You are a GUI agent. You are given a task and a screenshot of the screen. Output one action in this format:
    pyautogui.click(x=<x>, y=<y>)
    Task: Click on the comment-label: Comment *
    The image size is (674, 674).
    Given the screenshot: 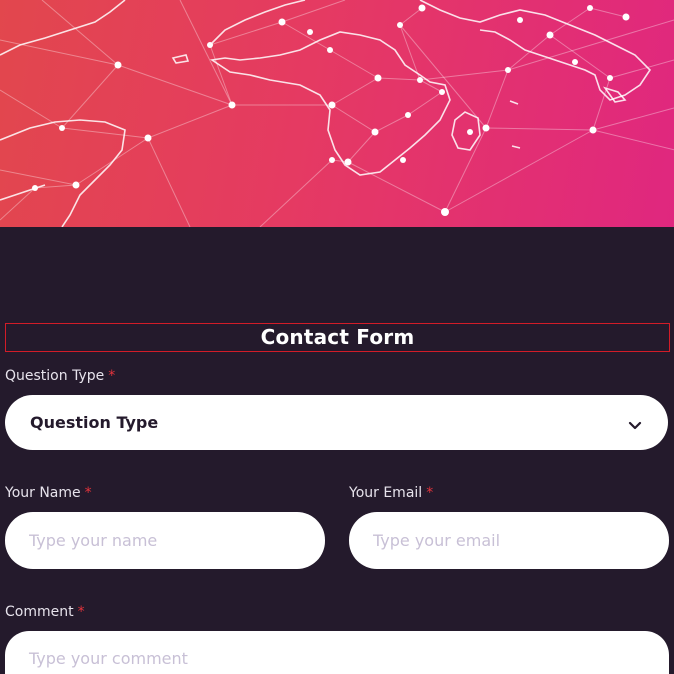 What is the action you would take?
    pyautogui.click(x=45, y=612)
    